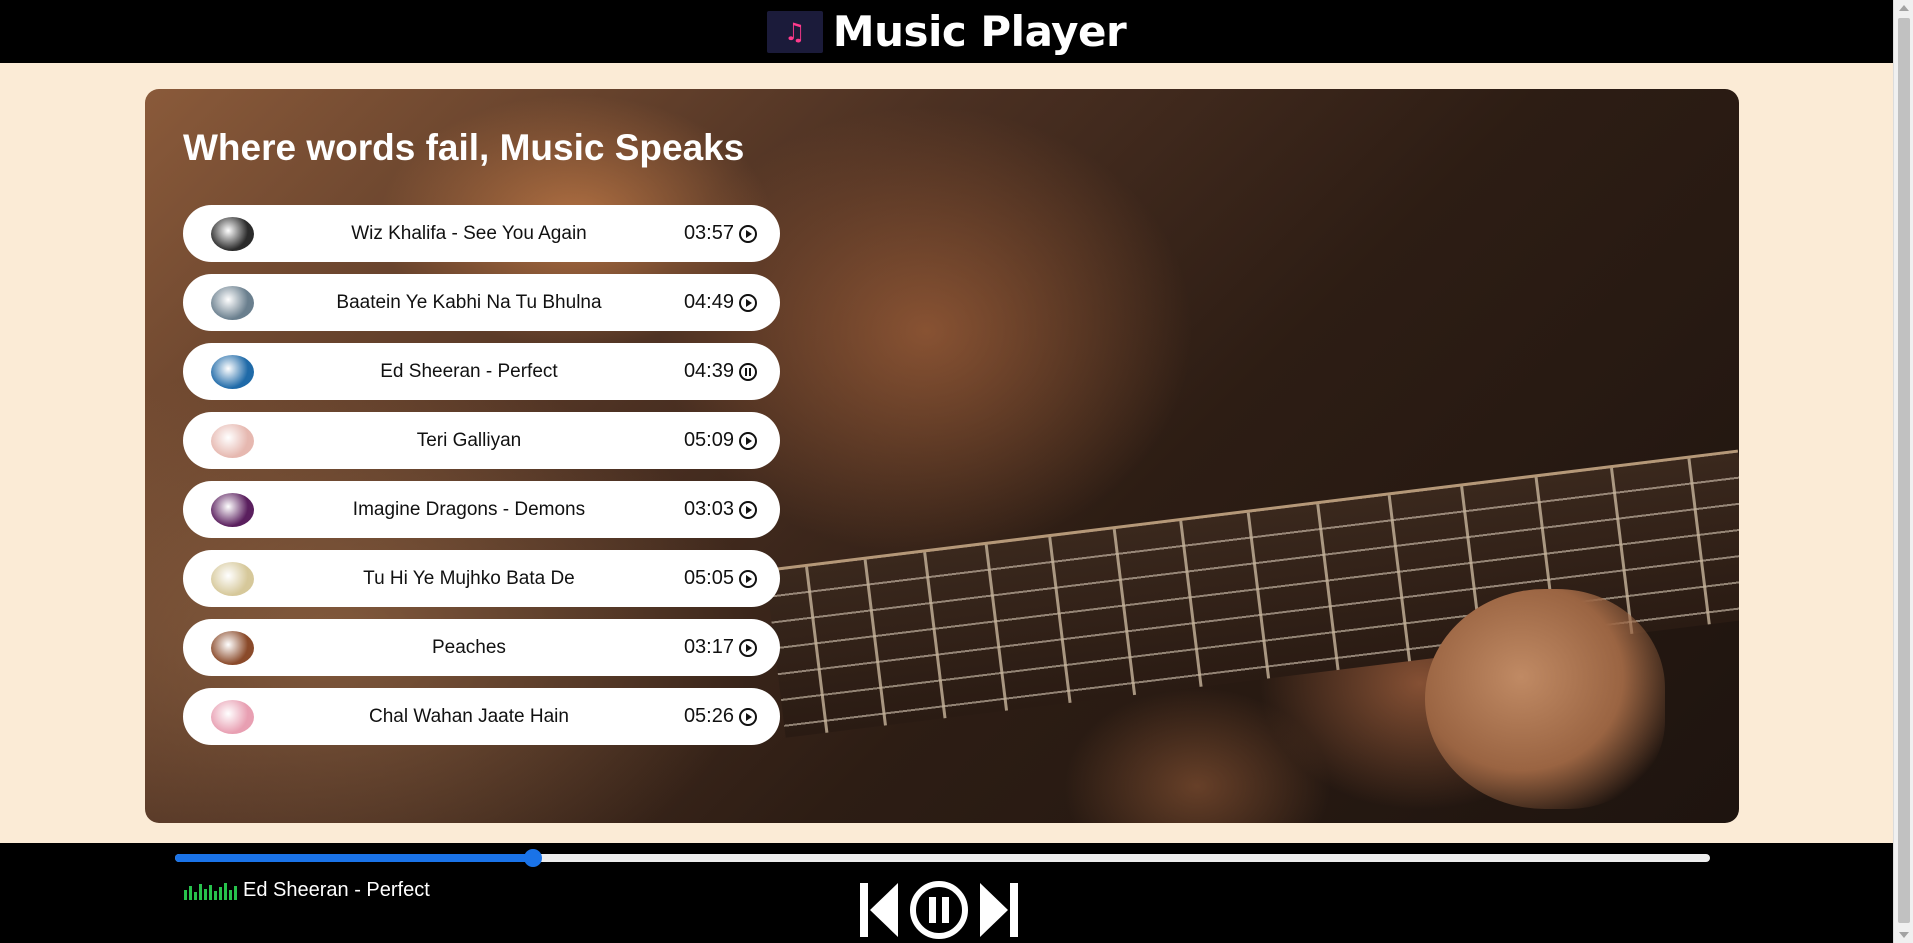  I want to click on song-duration: 03:03, so click(708, 509).